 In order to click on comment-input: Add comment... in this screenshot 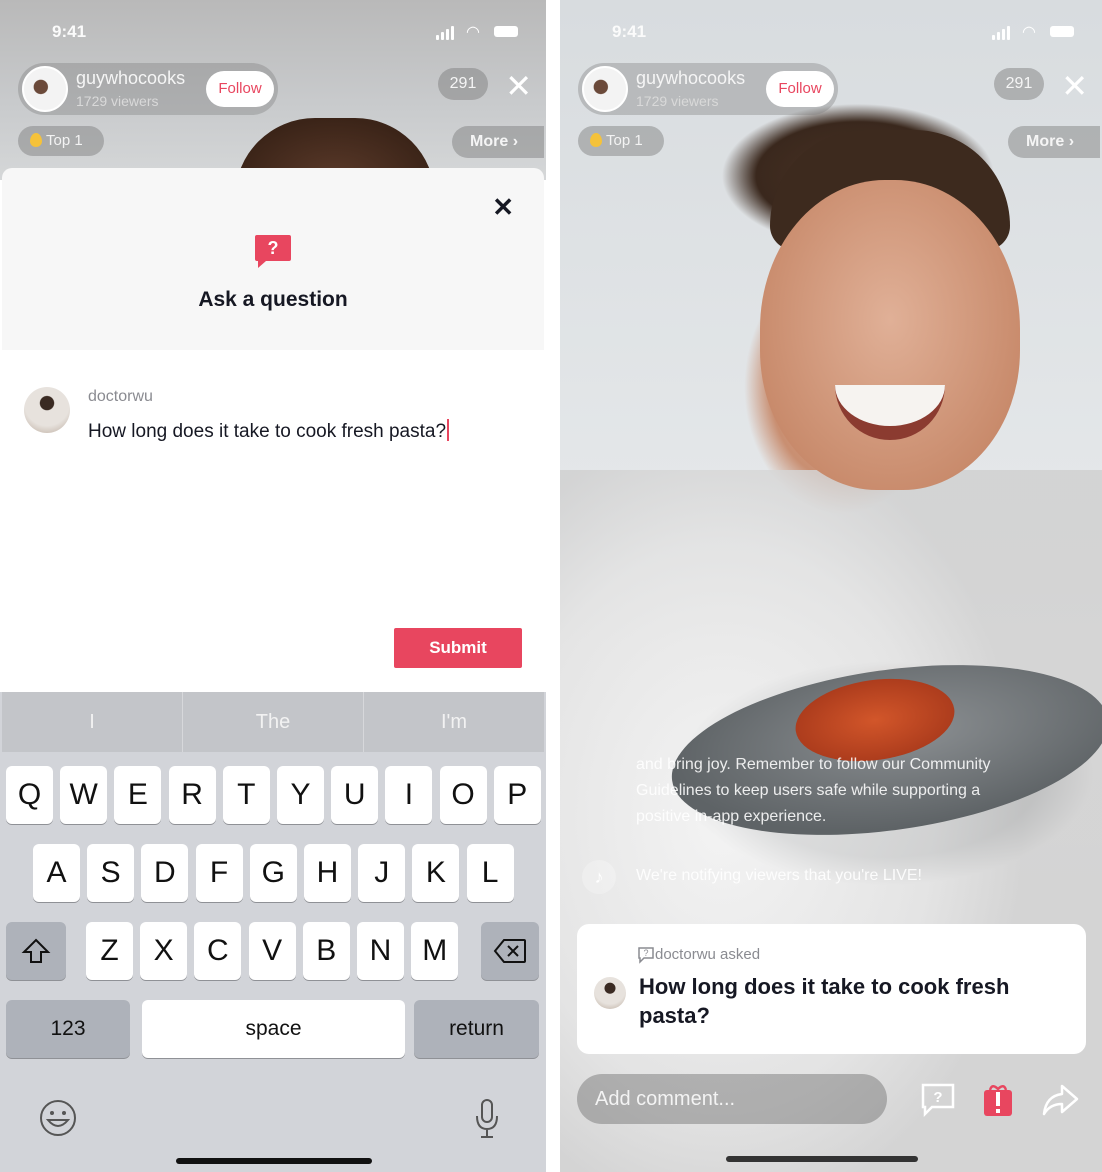, I will do `click(732, 1099)`.